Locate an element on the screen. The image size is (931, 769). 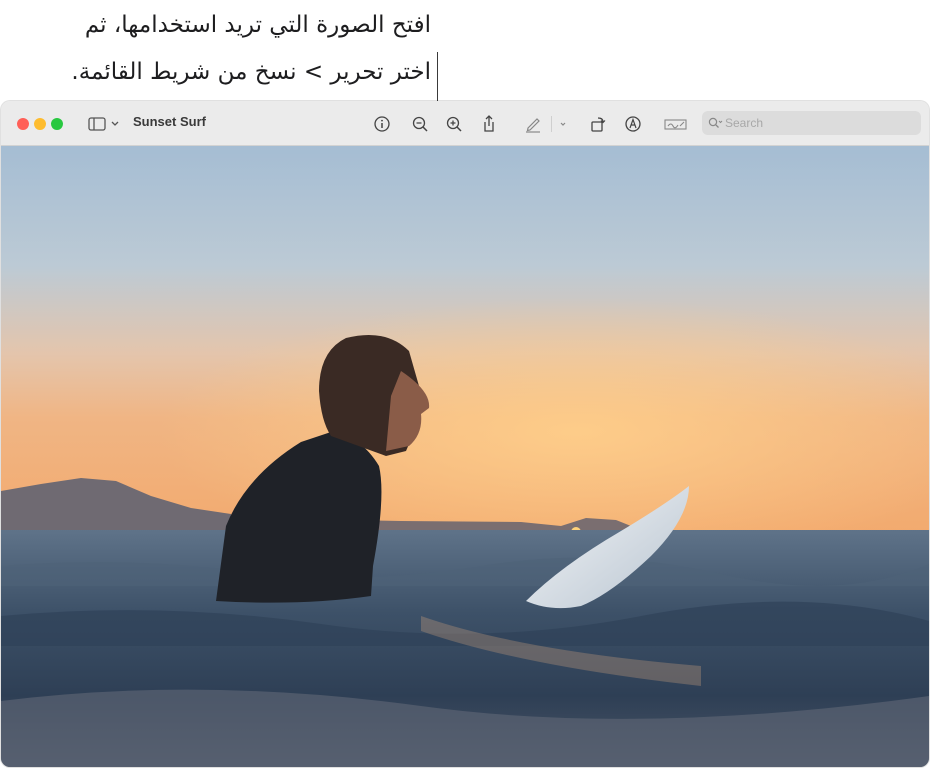
toolbar-divider is located at coordinates (551, 124).